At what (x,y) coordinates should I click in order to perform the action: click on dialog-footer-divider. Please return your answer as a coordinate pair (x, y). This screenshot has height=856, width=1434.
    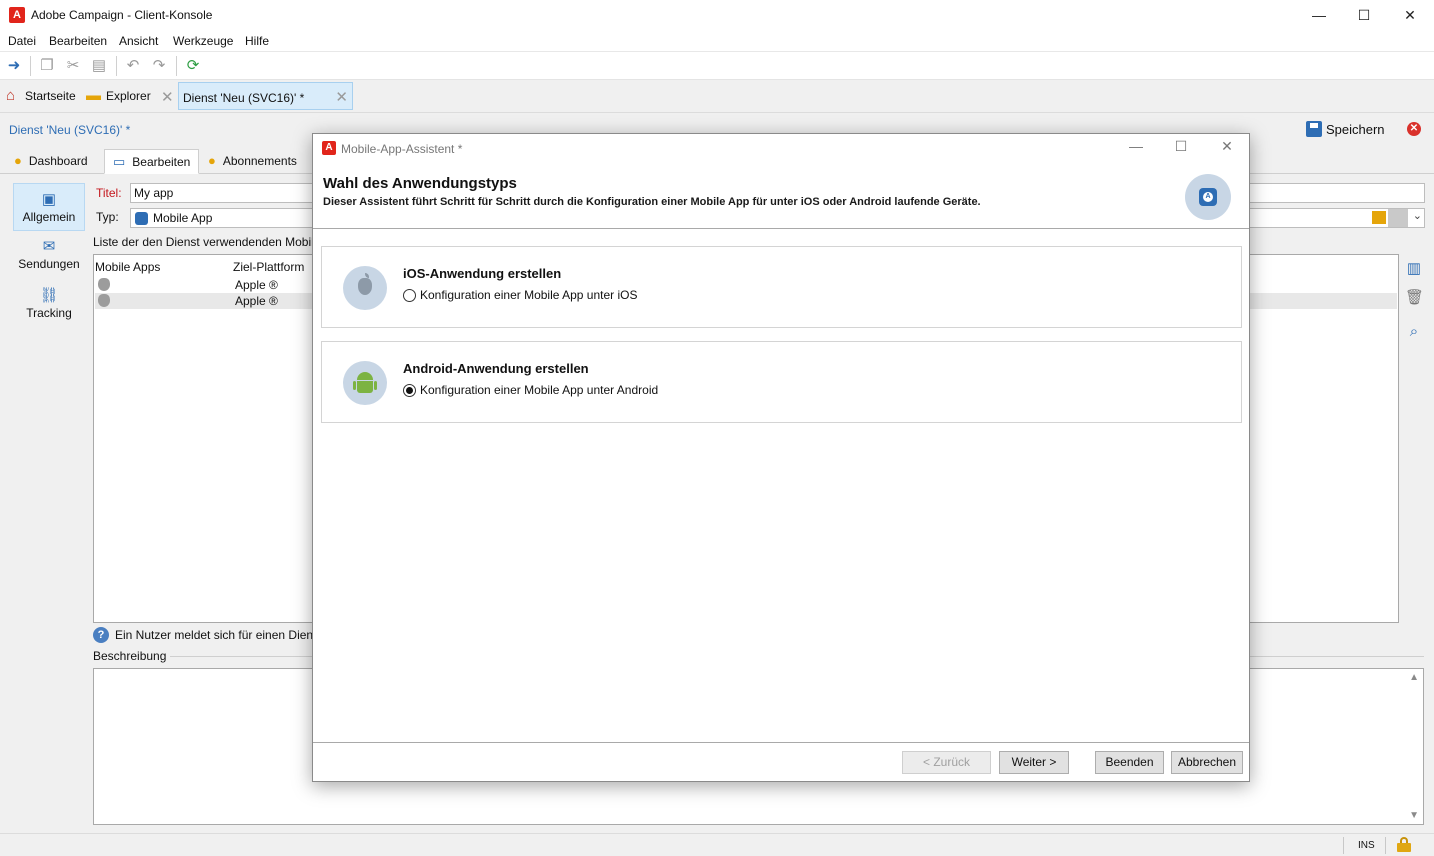
    Looking at the image, I should click on (781, 742).